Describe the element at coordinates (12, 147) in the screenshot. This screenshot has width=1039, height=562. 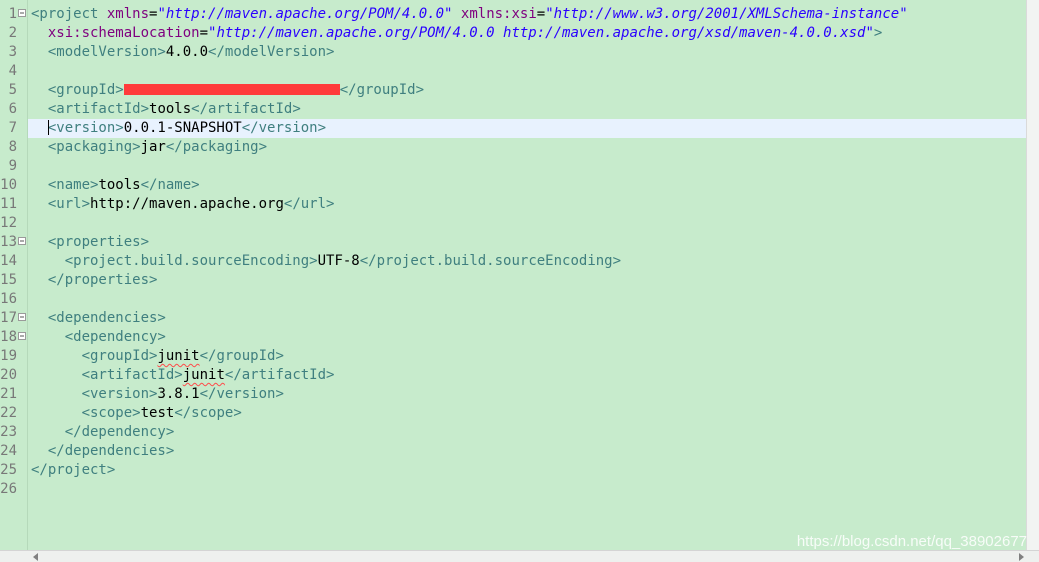
I see `line-number: 8` at that location.